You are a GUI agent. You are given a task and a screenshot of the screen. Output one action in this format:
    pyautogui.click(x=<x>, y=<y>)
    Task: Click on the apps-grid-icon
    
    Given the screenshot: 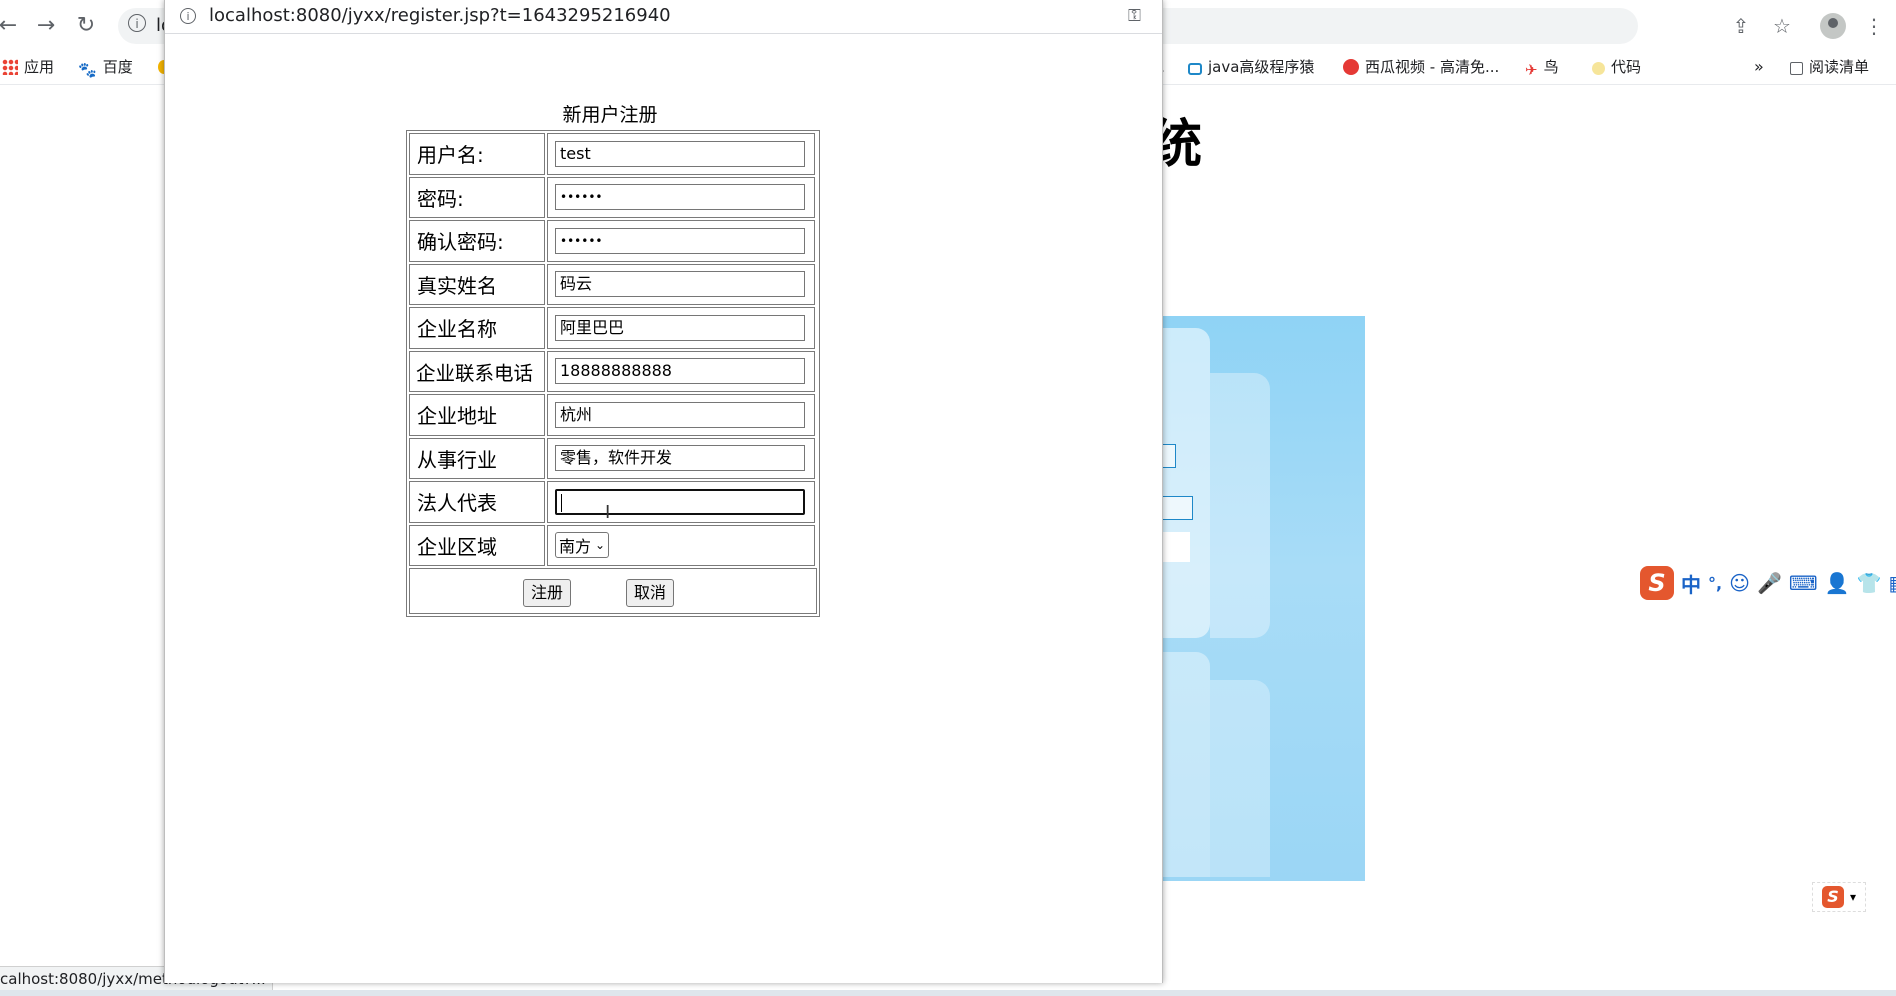 What is the action you would take?
    pyautogui.click(x=10, y=67)
    